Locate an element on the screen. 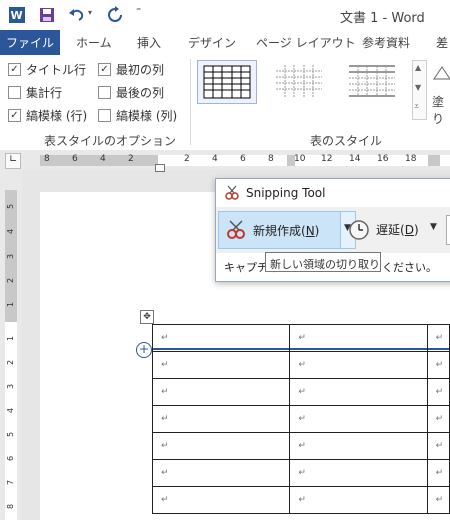 This screenshot has height=520, width=450. snipping-tool-titlebar: Snipping Tool is located at coordinates (333, 193).